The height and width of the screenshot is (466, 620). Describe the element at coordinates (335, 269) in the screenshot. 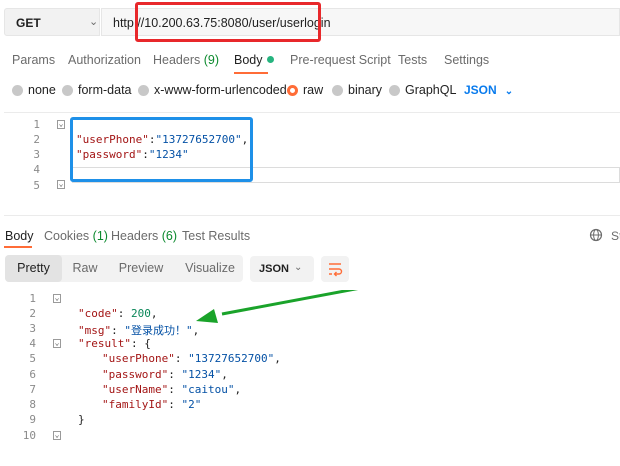

I see `wrap-lines-icon` at that location.